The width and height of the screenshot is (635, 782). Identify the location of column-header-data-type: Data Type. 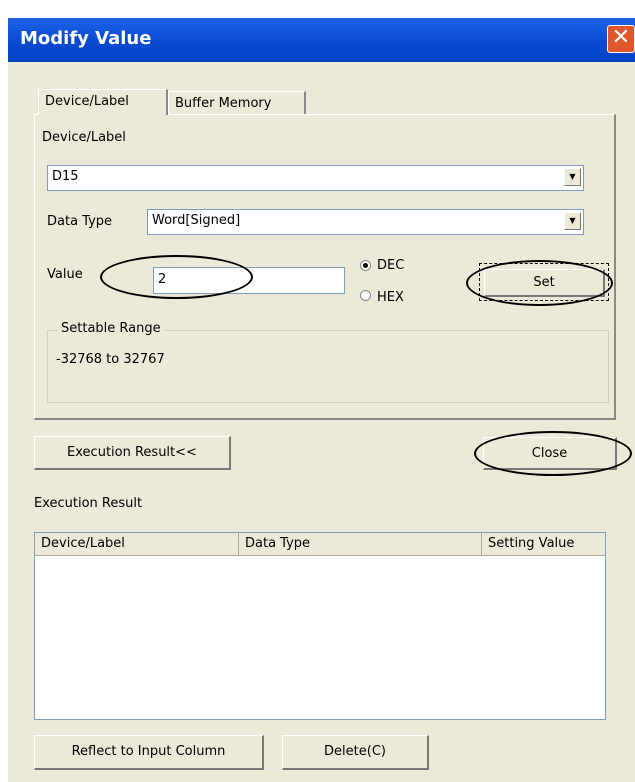
(360, 544).